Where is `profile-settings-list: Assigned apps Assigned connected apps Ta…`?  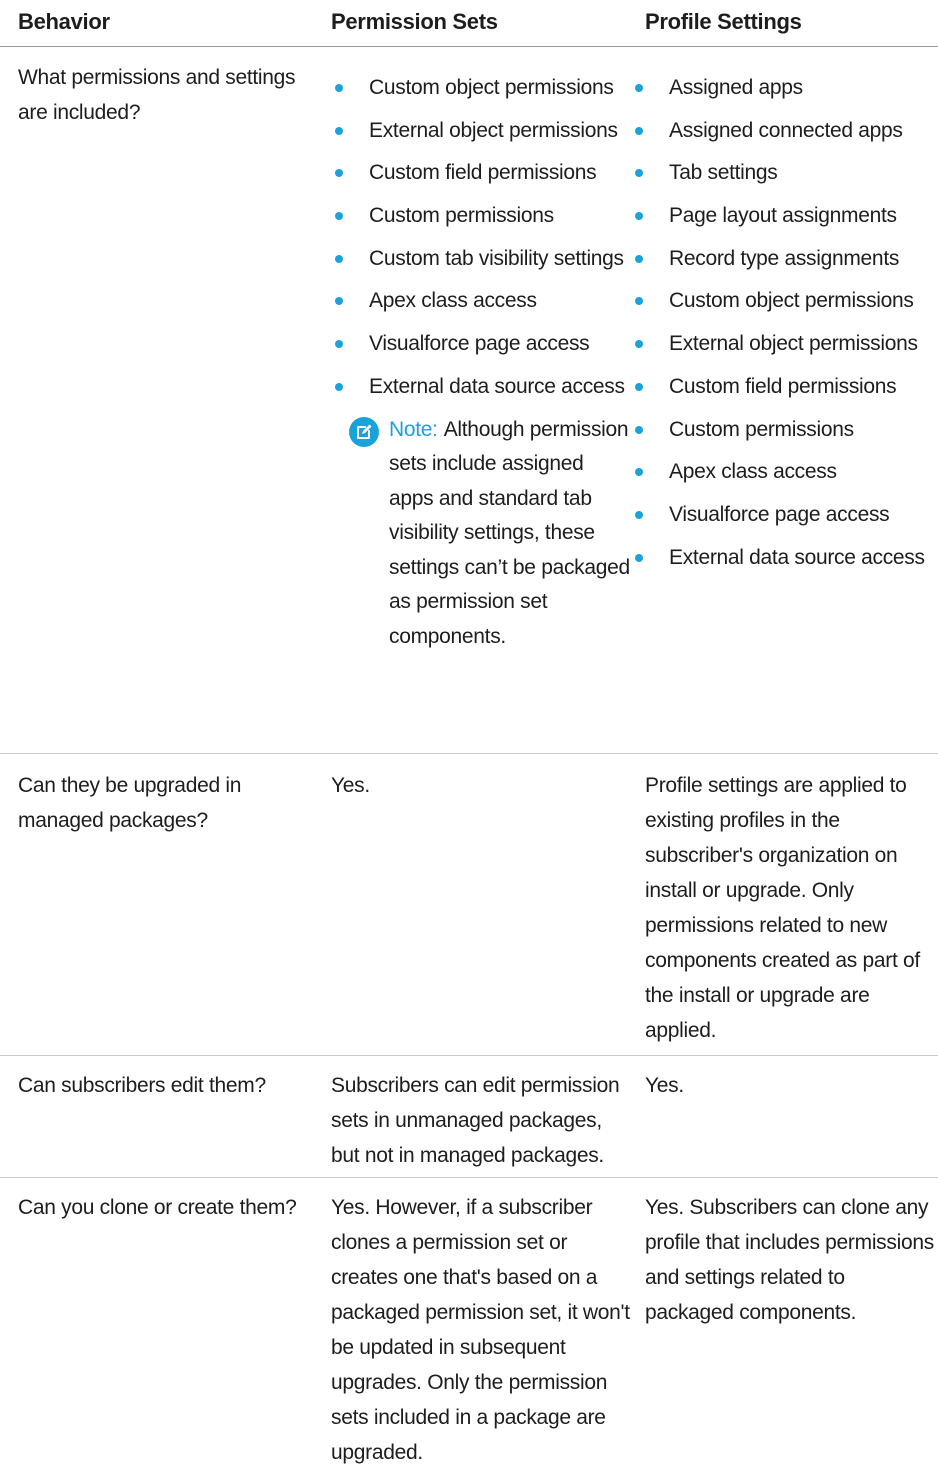 profile-settings-list: Assigned apps Assigned connected apps Ta… is located at coordinates (784, 323).